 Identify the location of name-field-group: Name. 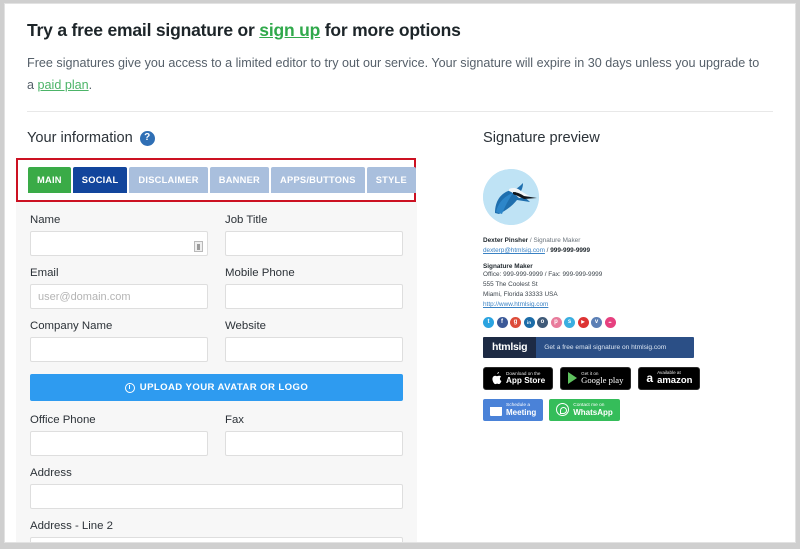
(119, 235).